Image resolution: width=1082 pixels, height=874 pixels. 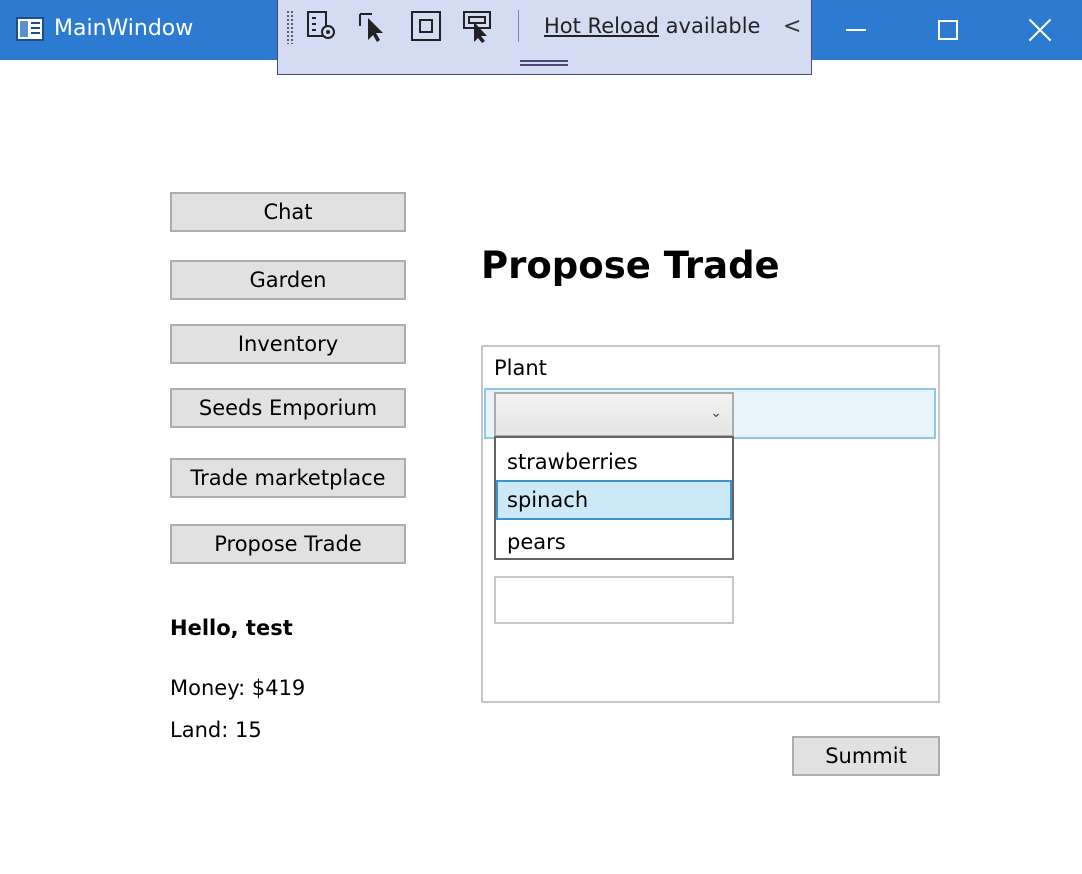 What do you see at coordinates (288, 544) in the screenshot?
I see `propose-trade-button: Propose Trade` at bounding box center [288, 544].